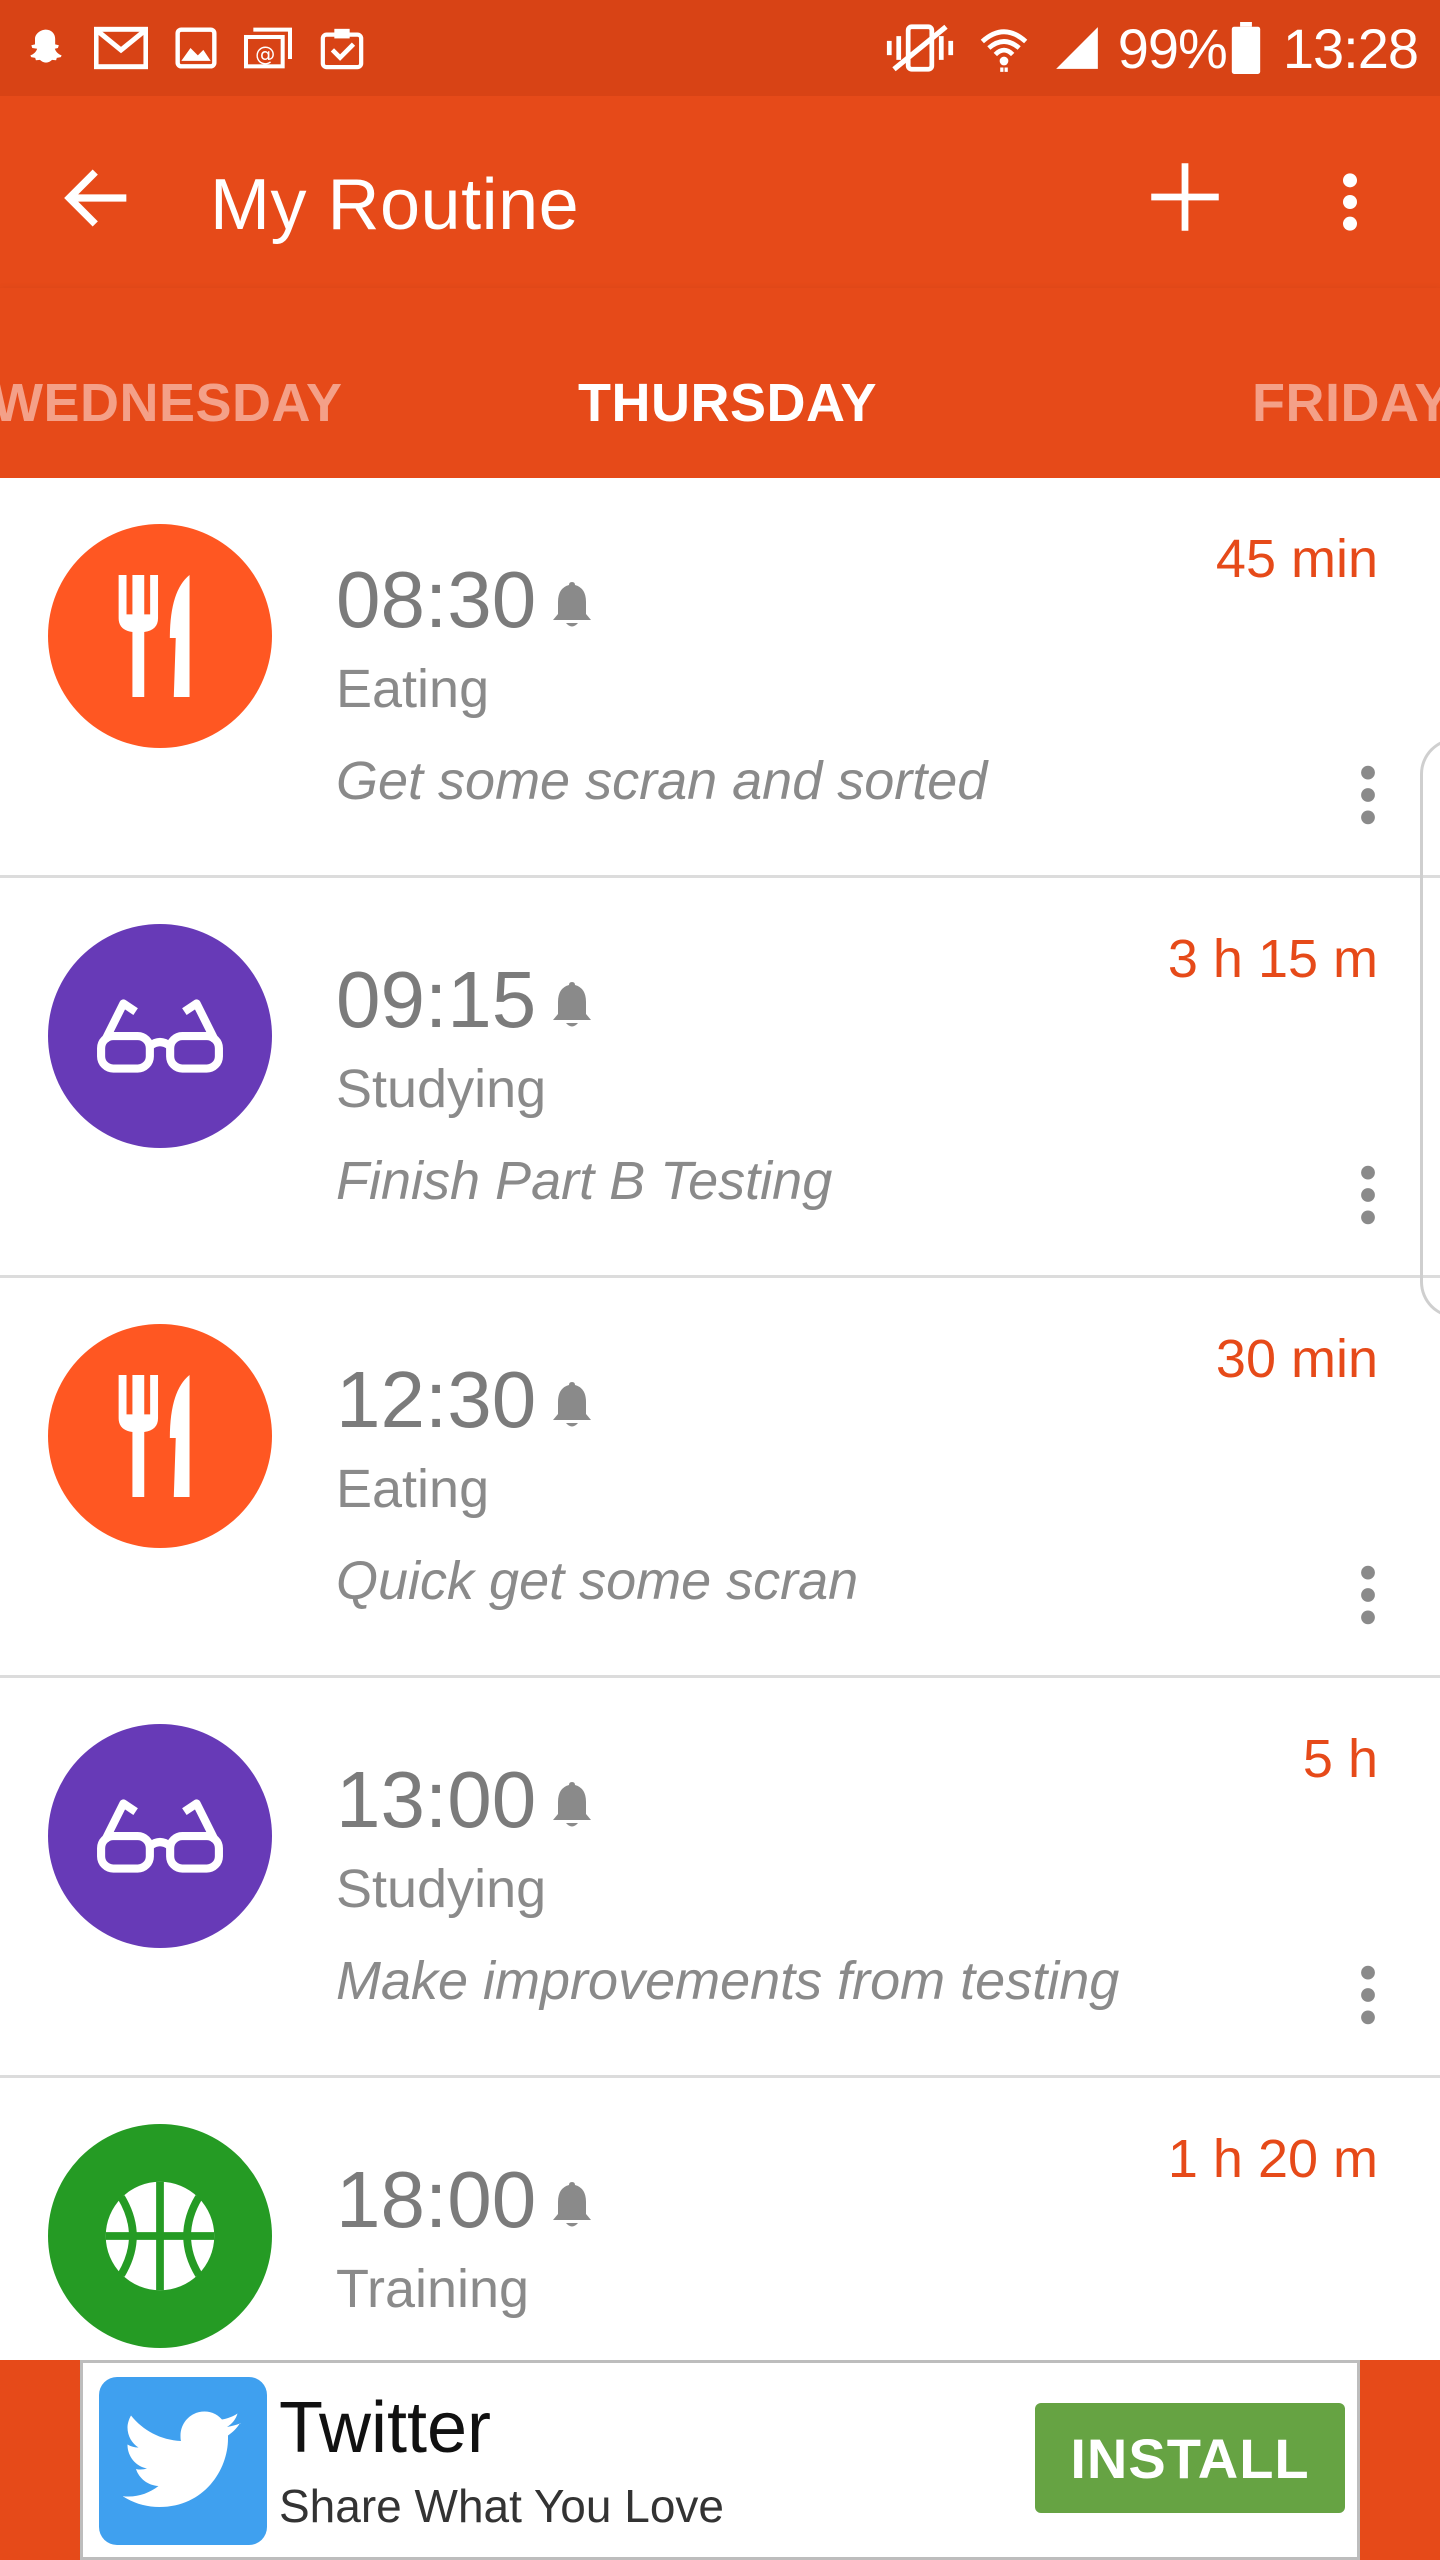 Image resolution: width=1440 pixels, height=2560 pixels. Describe the element at coordinates (1190, 2458) in the screenshot. I see `install-button: INSTALL` at that location.